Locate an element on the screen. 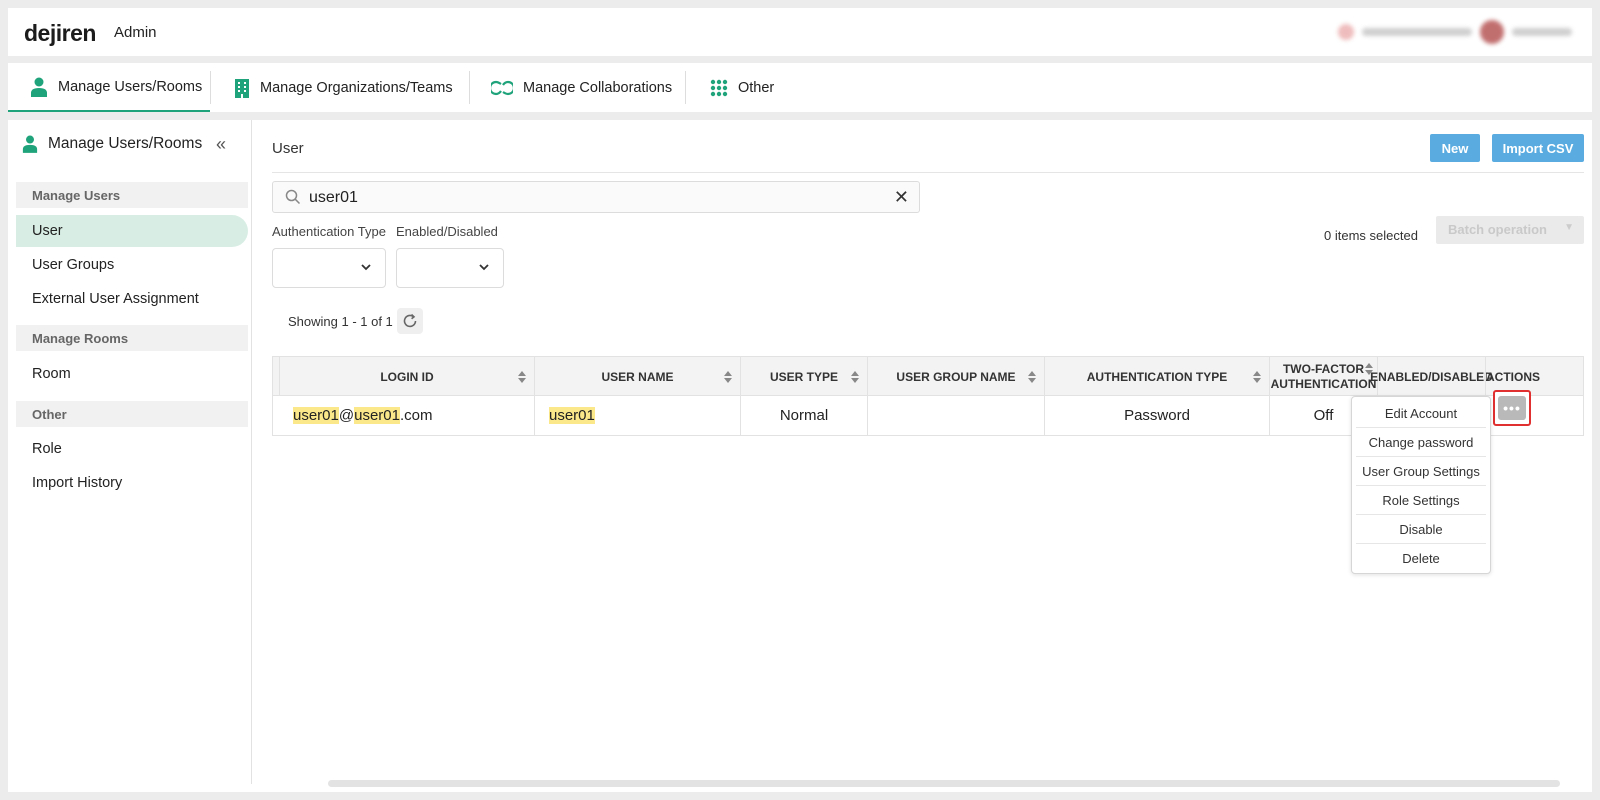 This screenshot has width=1600, height=800. search-input is located at coordinates (589, 198).